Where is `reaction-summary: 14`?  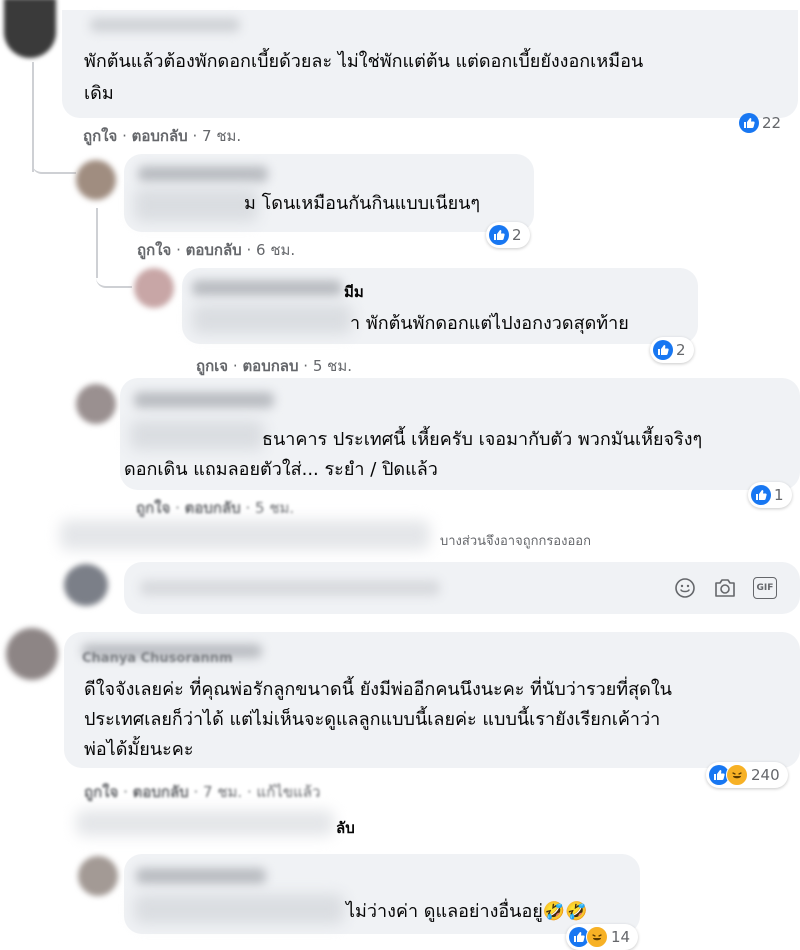 reaction-summary: 14 is located at coordinates (602, 937).